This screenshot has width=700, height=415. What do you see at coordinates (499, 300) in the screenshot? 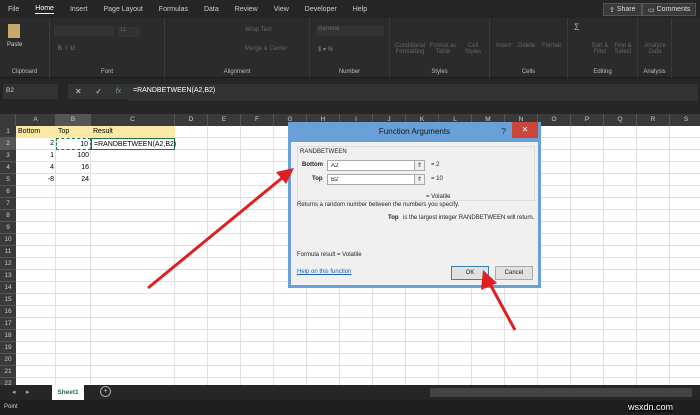
I see `arrow-to-ok-button` at bounding box center [499, 300].